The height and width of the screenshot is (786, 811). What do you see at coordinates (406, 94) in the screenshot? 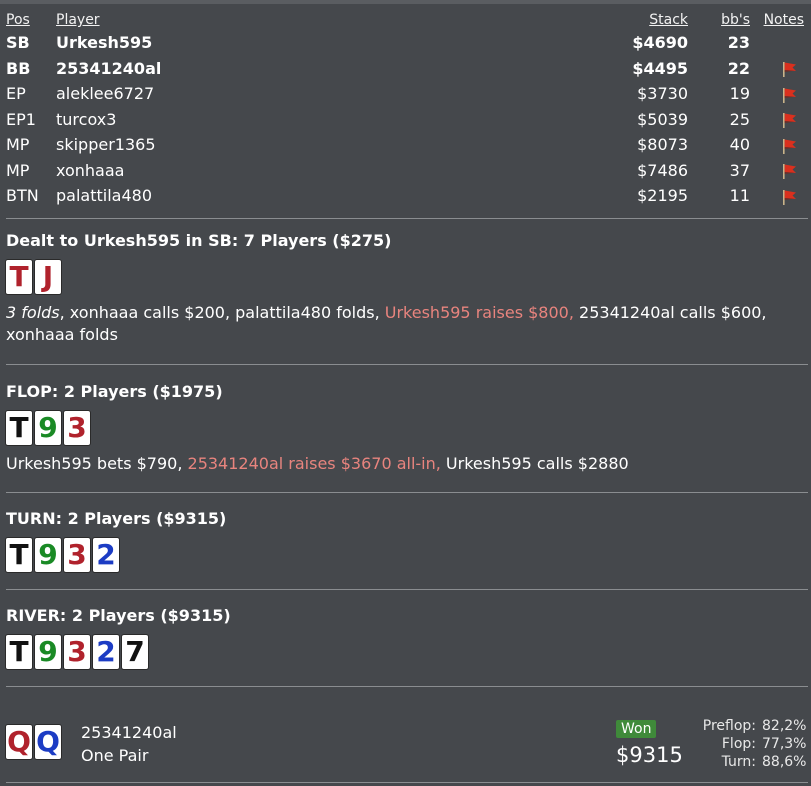
I see `player-row: EP aleklee6727 $3730 19` at bounding box center [406, 94].